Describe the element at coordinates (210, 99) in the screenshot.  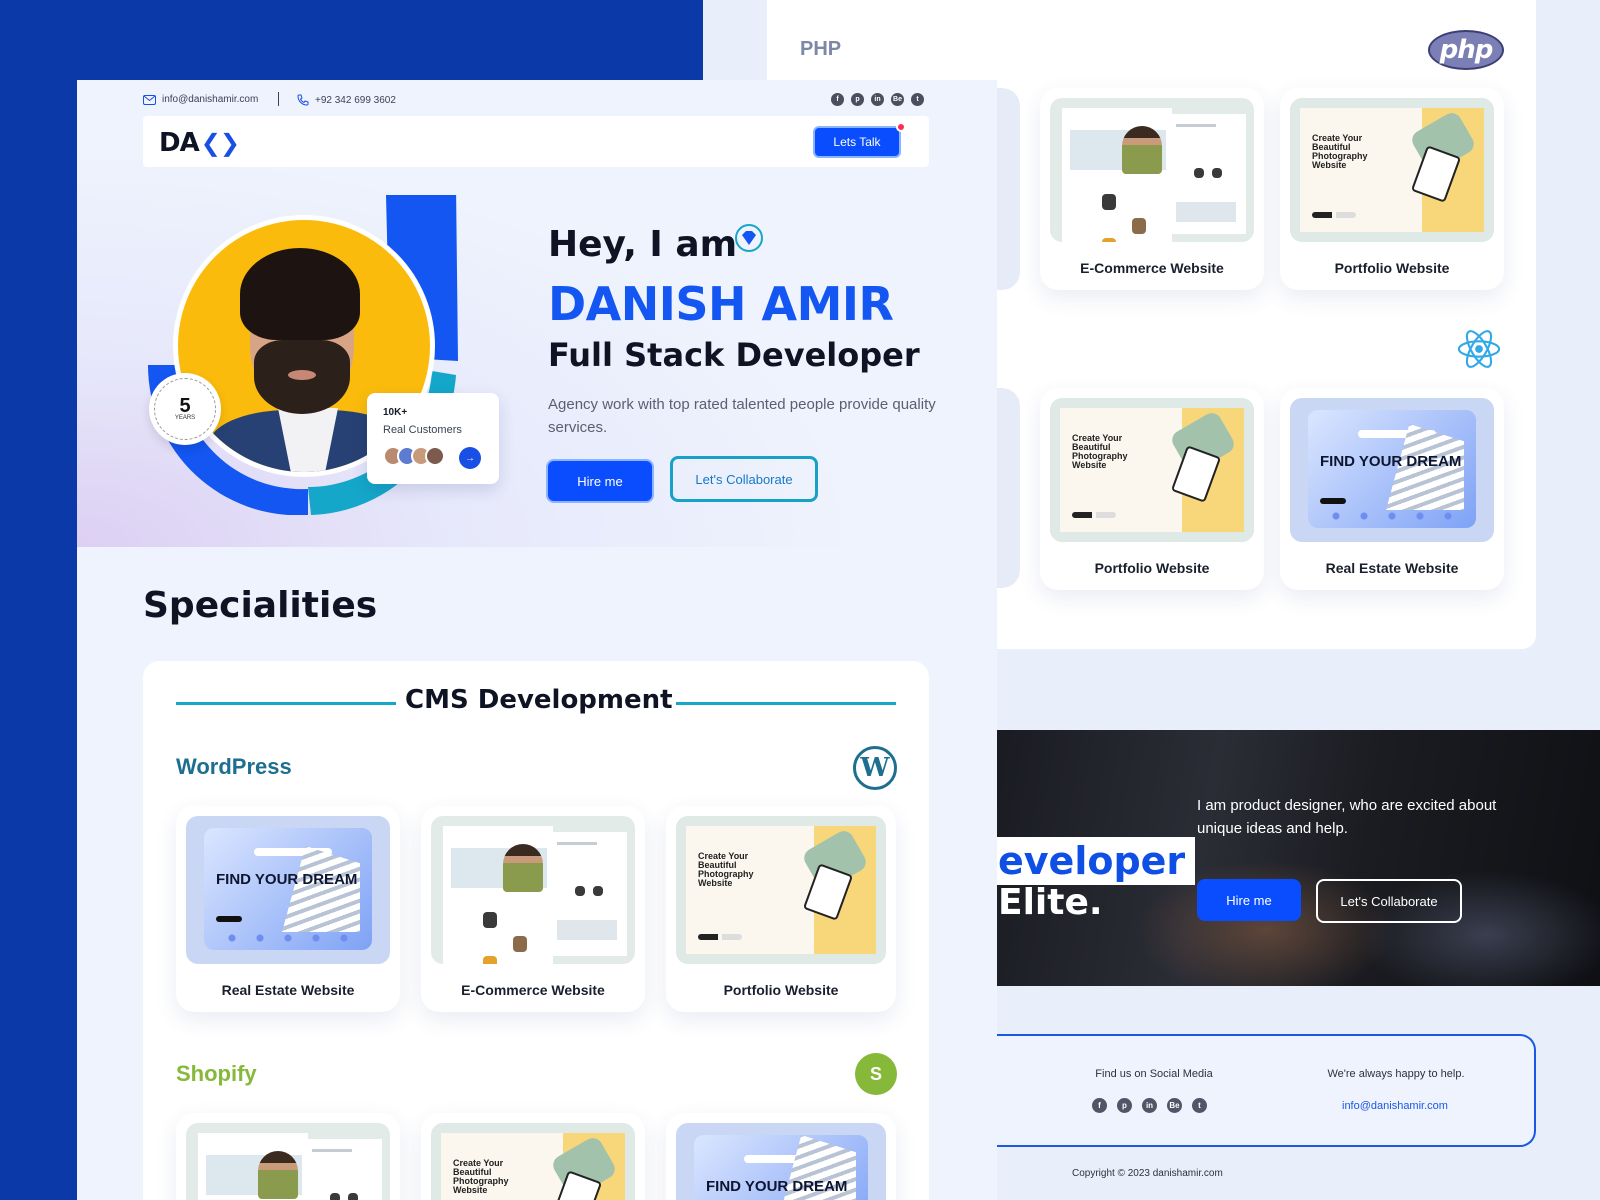
I see `topbar-email-text: info@danishamir.com` at that location.